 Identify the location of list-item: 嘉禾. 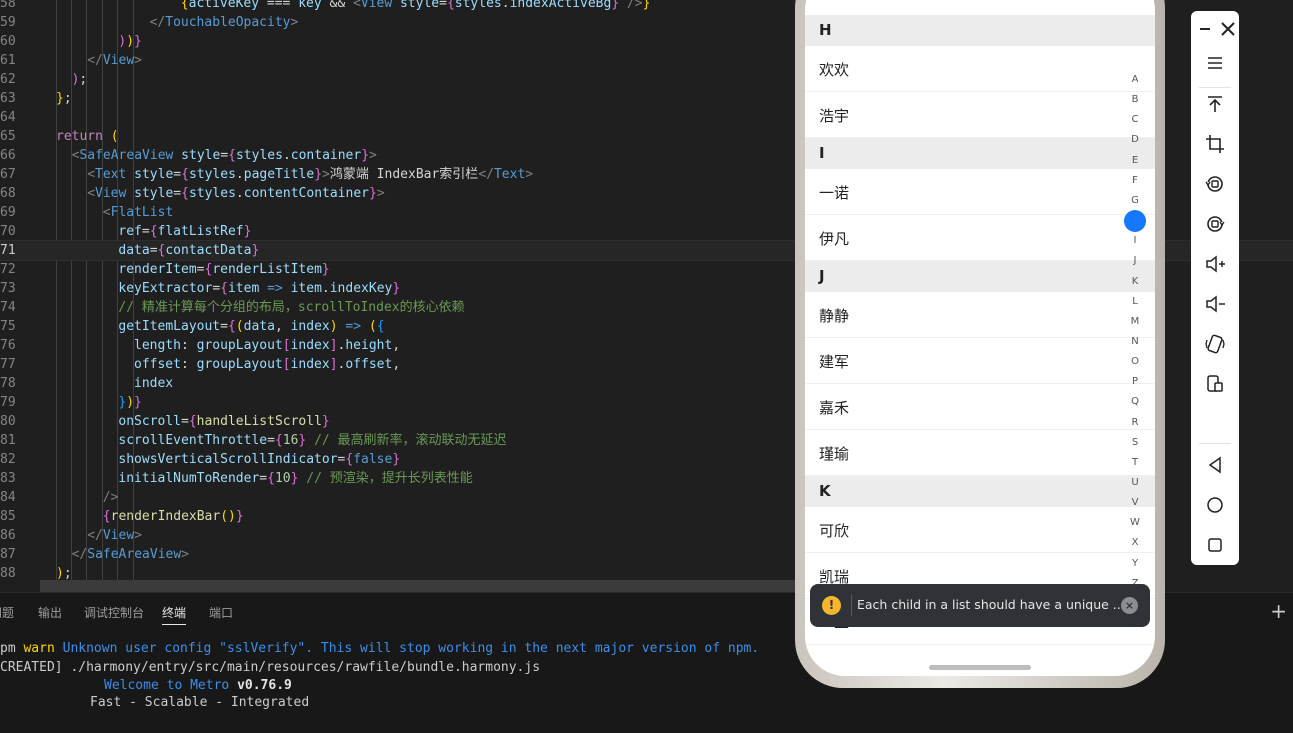
(980, 407).